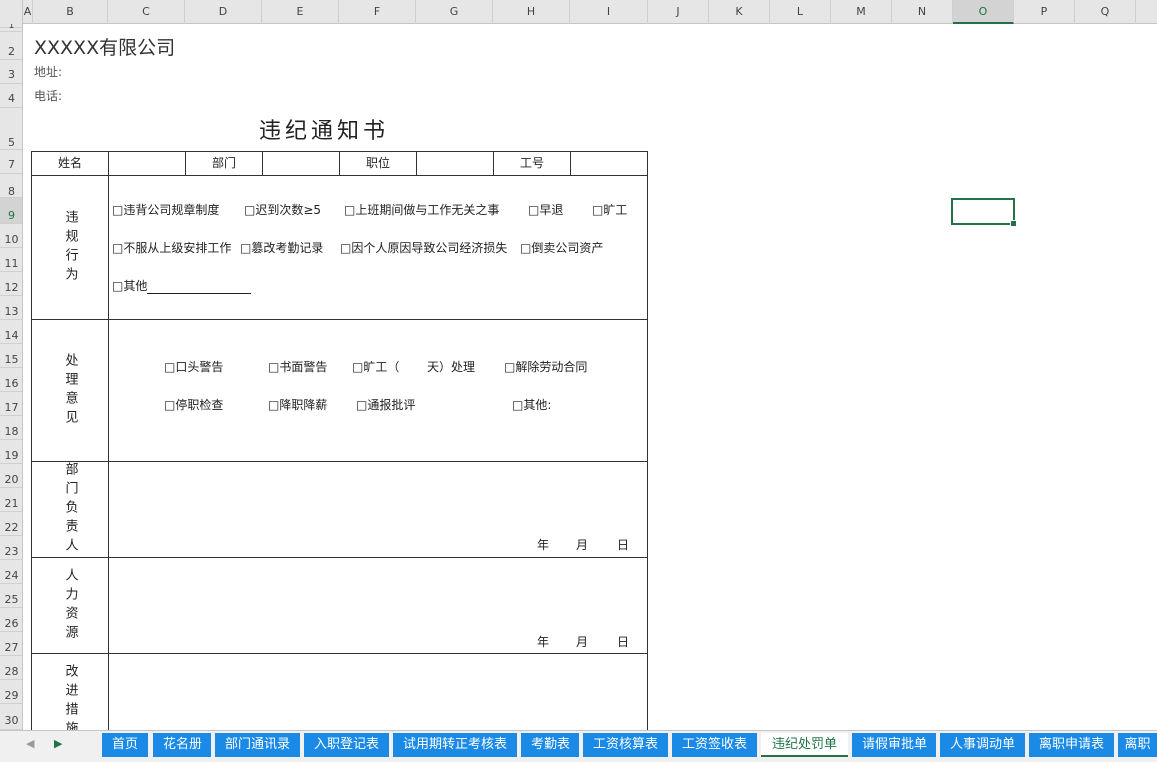 The width and height of the screenshot is (1157, 762). Describe the element at coordinates (11, 162) in the screenshot. I see `row-header: 7` at that location.